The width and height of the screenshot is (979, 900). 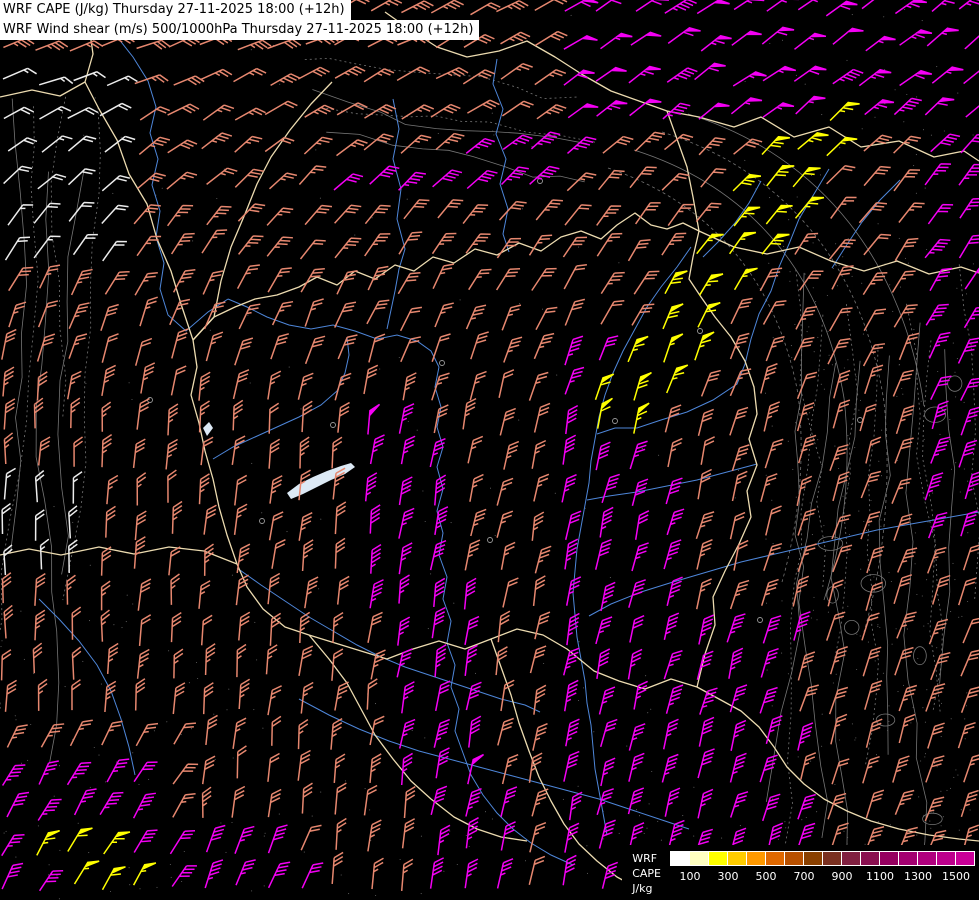 I want to click on contour-line, so click(x=923, y=507).